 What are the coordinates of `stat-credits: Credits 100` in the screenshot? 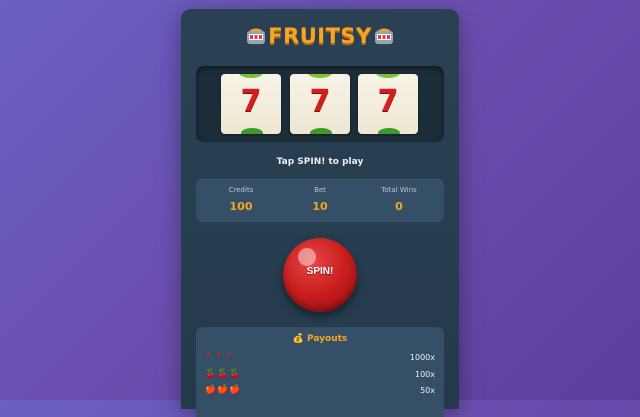 It's located at (241, 200).